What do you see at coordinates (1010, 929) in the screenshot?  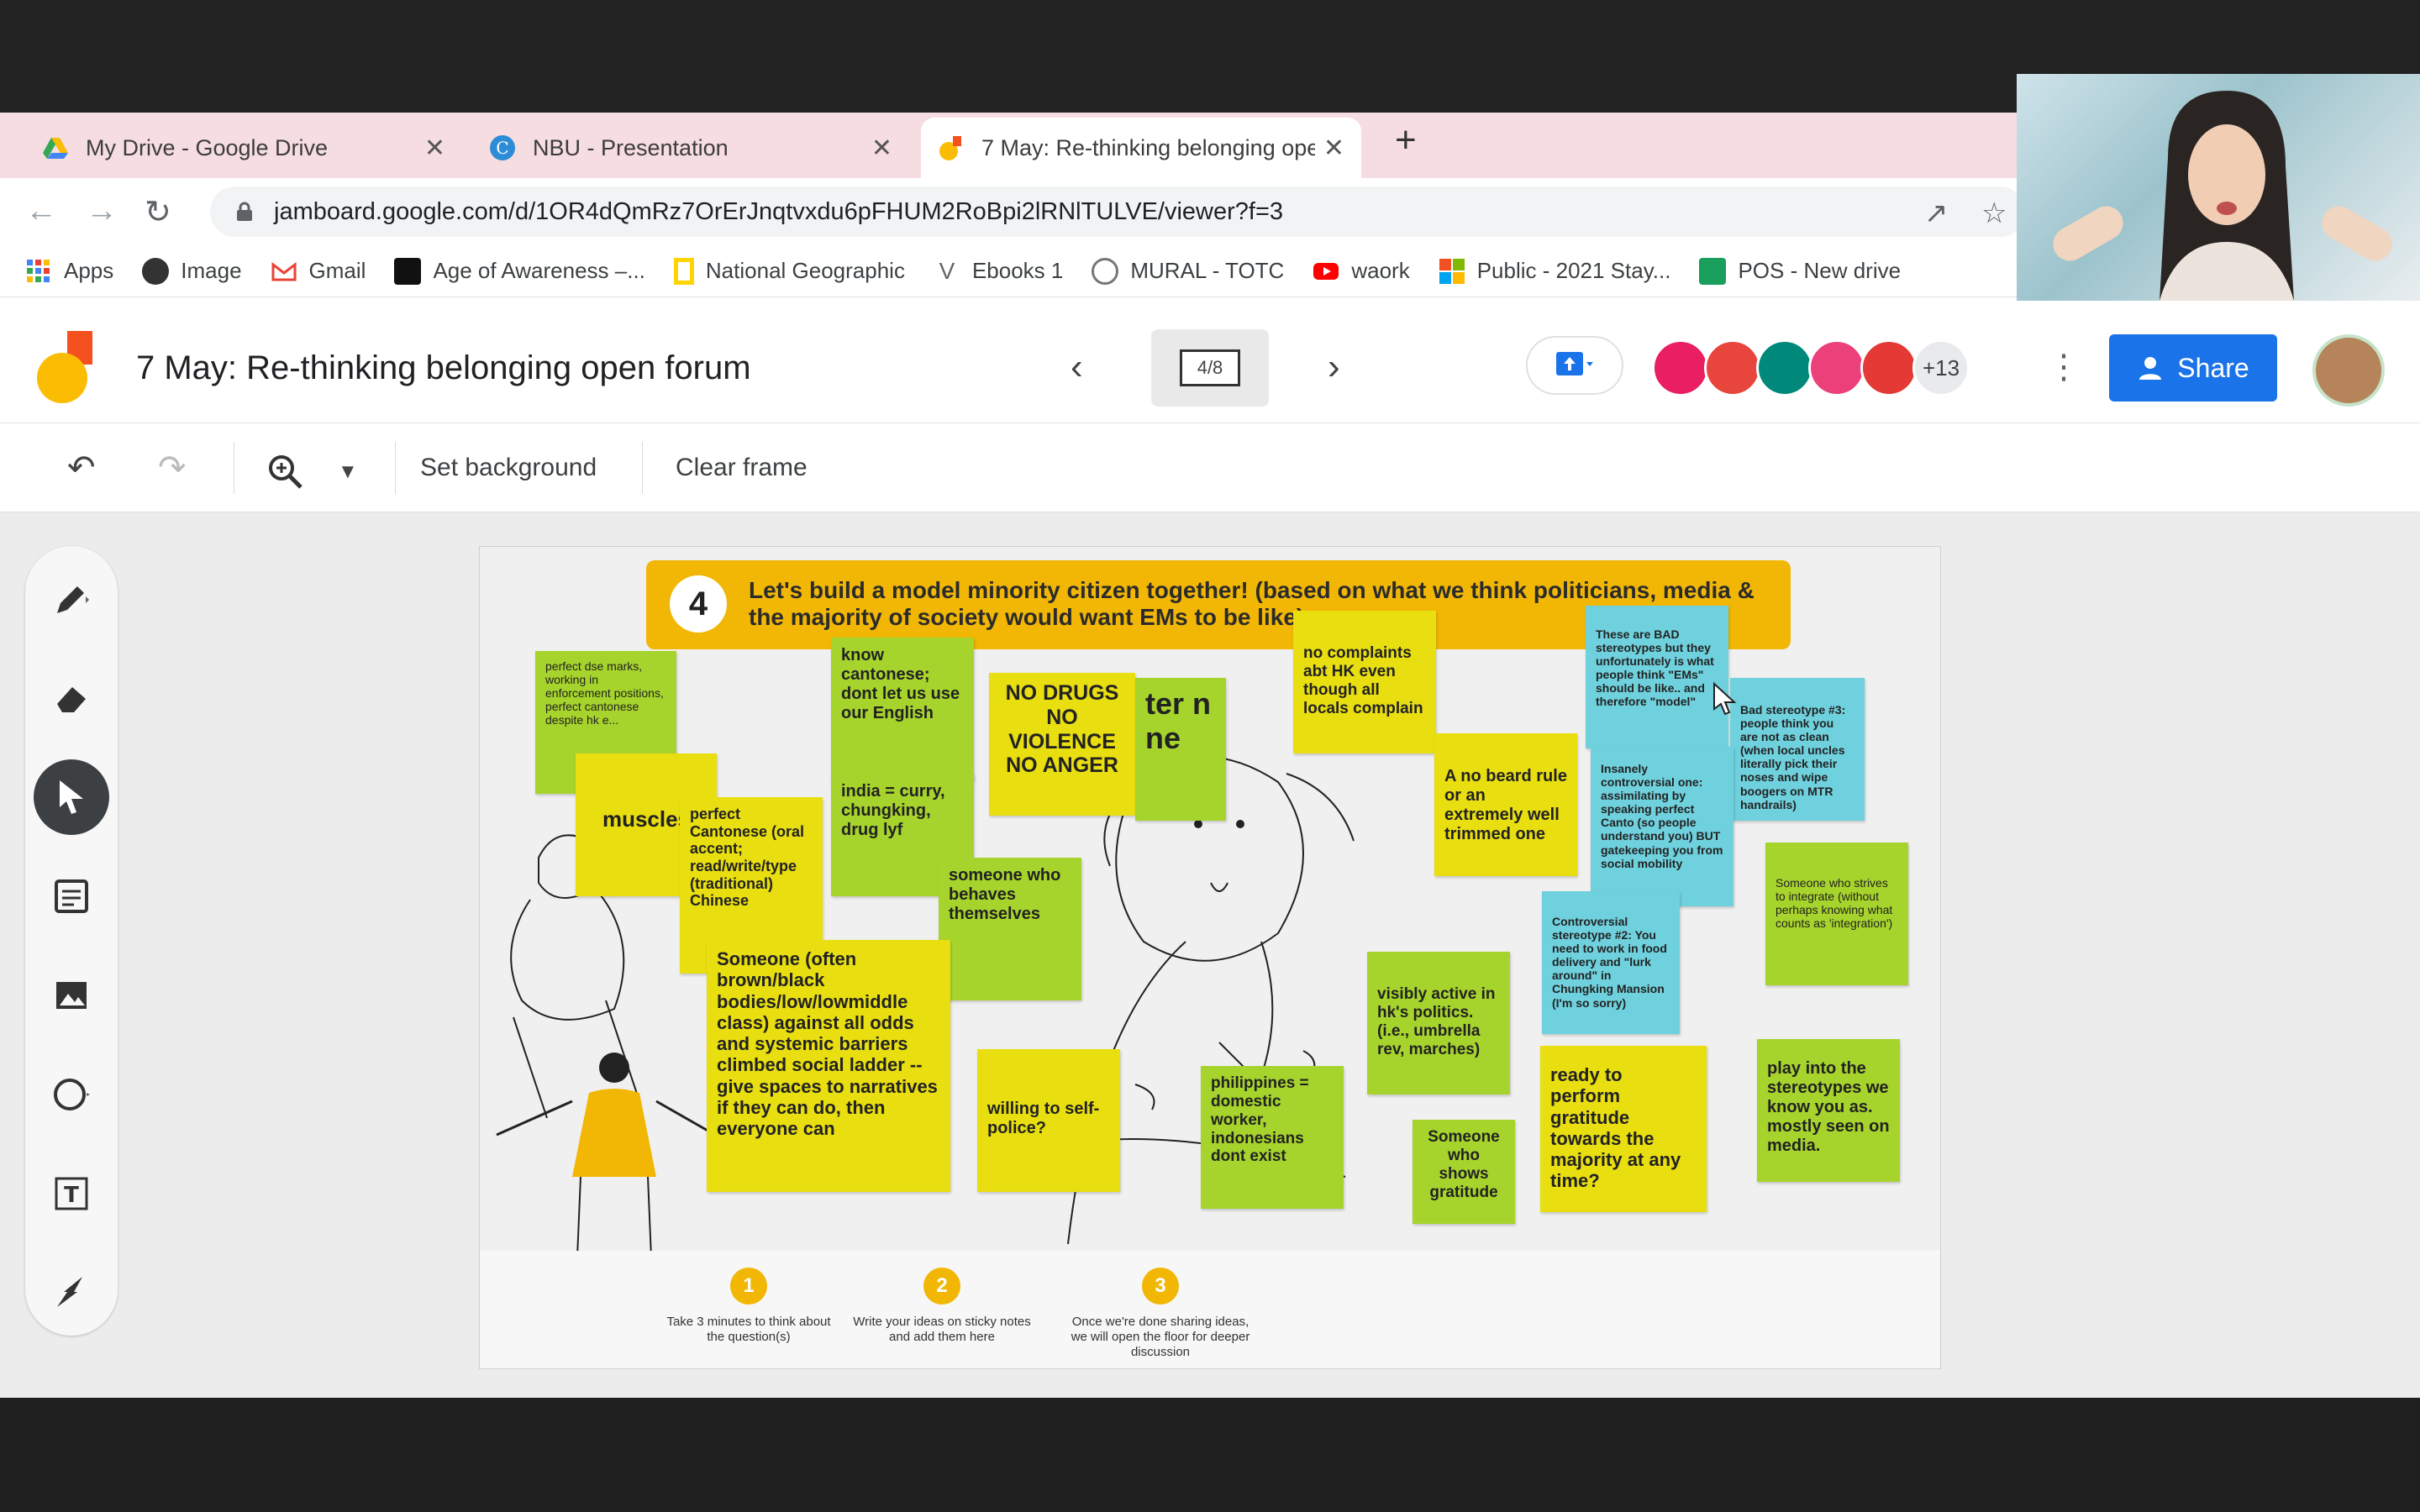 I see `sticky-note: someone who behaves themselves` at bounding box center [1010, 929].